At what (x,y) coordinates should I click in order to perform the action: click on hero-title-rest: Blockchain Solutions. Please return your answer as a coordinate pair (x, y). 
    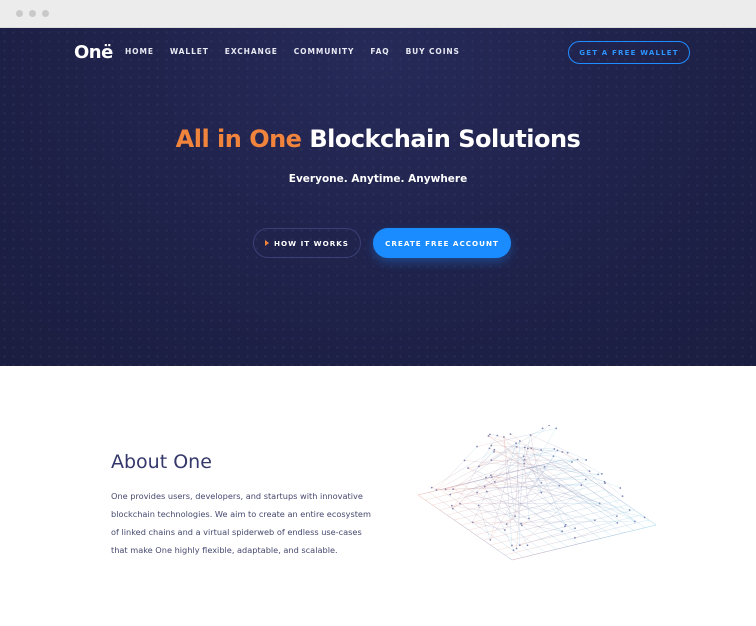
    Looking at the image, I should click on (441, 139).